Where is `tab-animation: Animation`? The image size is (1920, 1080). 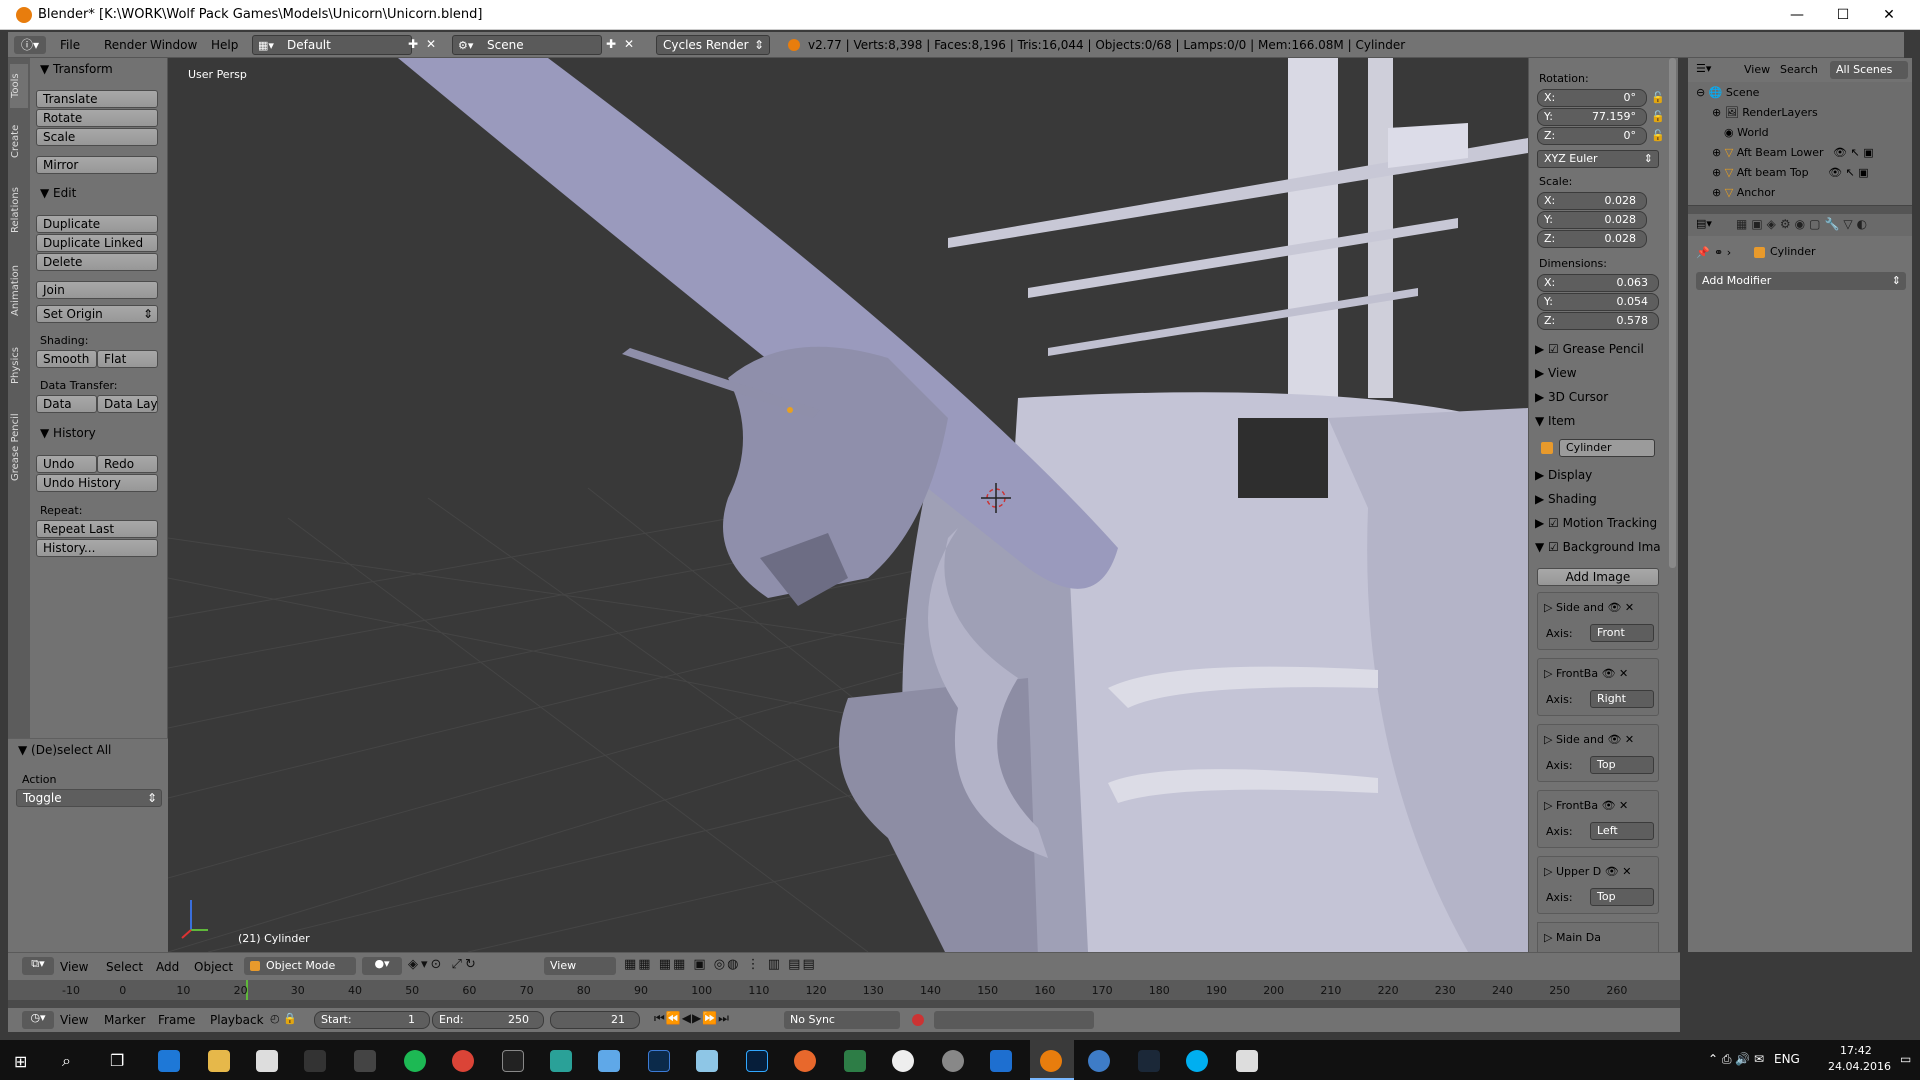 tab-animation: Animation is located at coordinates (19, 291).